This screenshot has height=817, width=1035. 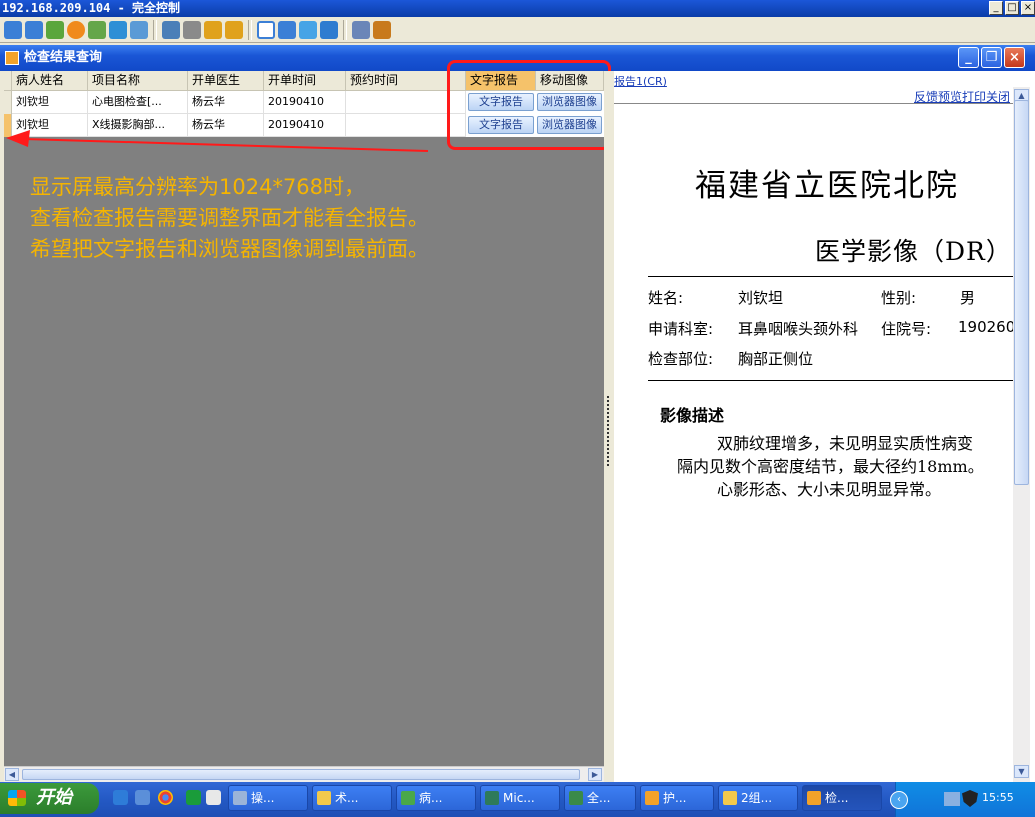 What do you see at coordinates (1014, 57) in the screenshot?
I see `close-button: ×` at bounding box center [1014, 57].